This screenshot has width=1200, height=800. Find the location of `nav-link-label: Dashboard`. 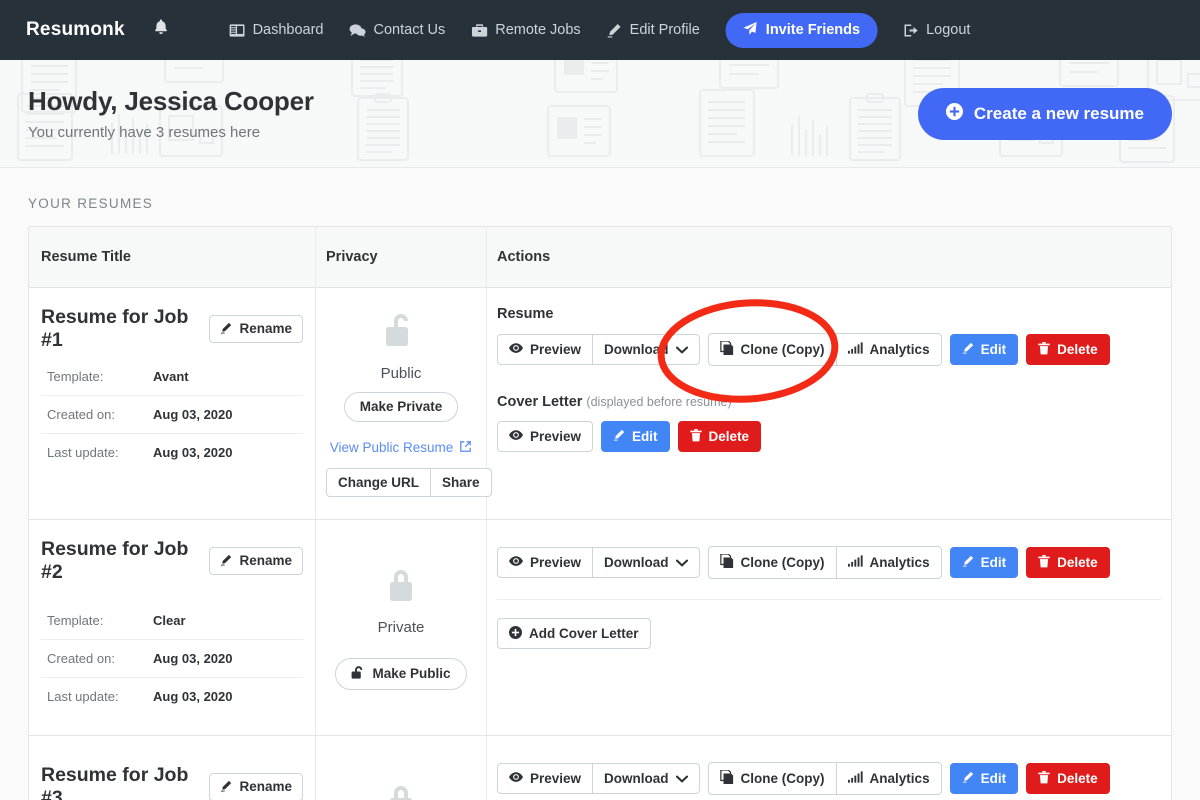

nav-link-label: Dashboard is located at coordinates (288, 30).